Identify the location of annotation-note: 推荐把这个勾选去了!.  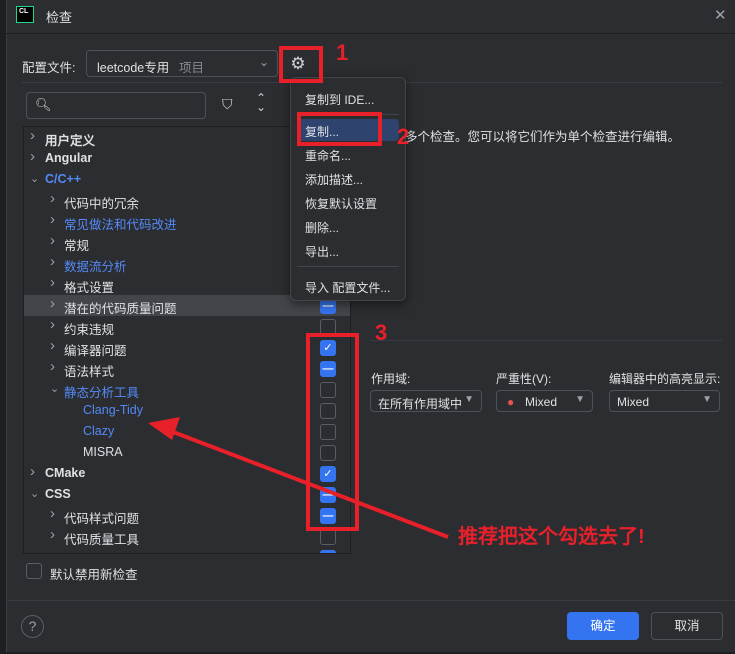
(551, 537).